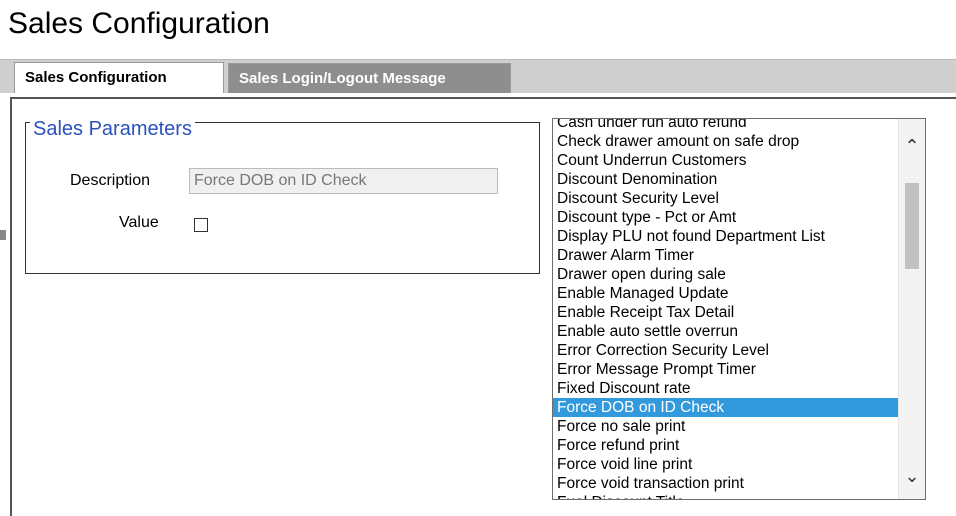 The height and width of the screenshot is (516, 956). Describe the element at coordinates (201, 225) in the screenshot. I see `value-checkbox` at that location.